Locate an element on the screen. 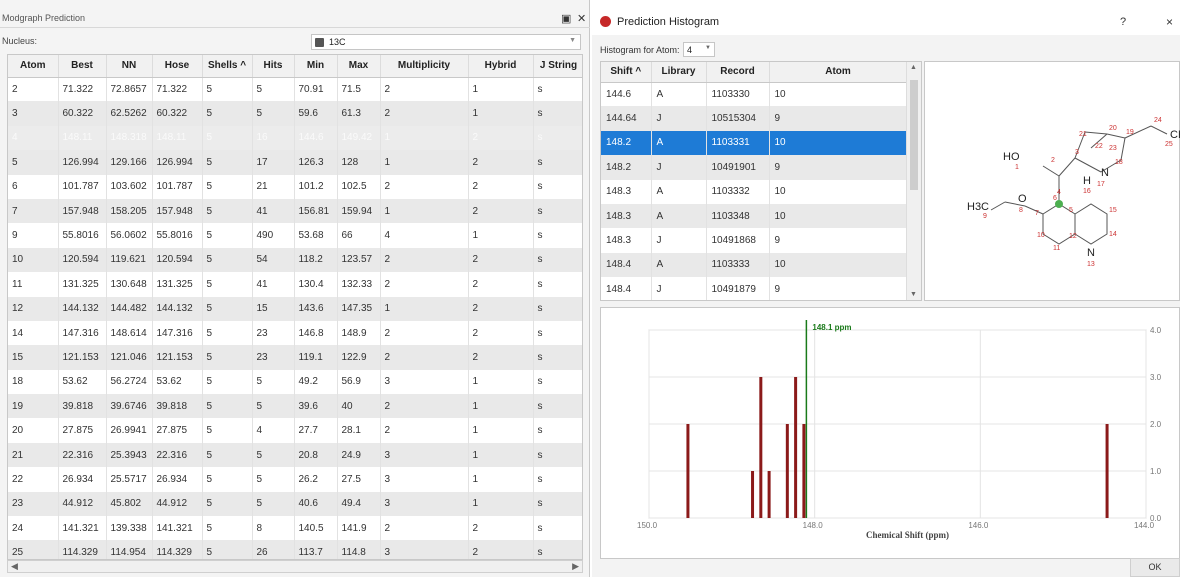 This screenshot has height=577, width=1180. table-row: 10 120.594 119.621 120.594 5 54 118.2 123.57 2 2 s is located at coordinates (295, 260).